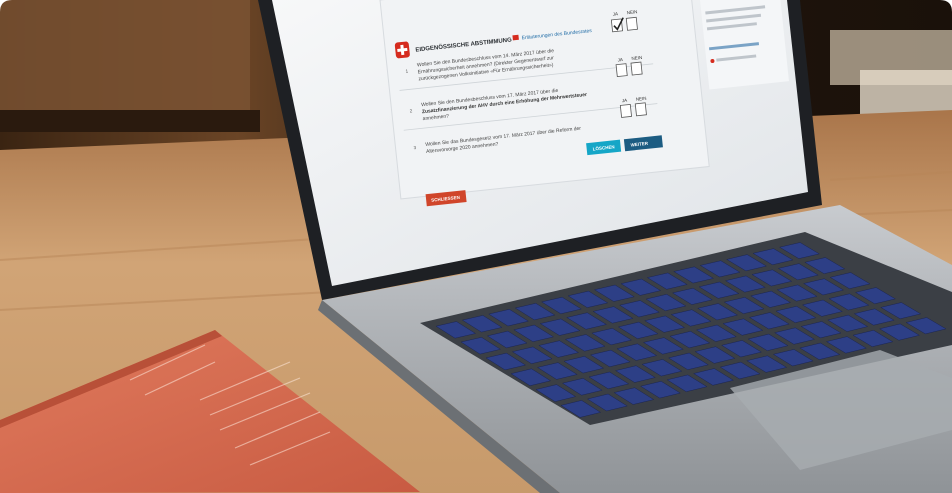  What do you see at coordinates (515, 37) in the screenshot?
I see `document-icon` at bounding box center [515, 37].